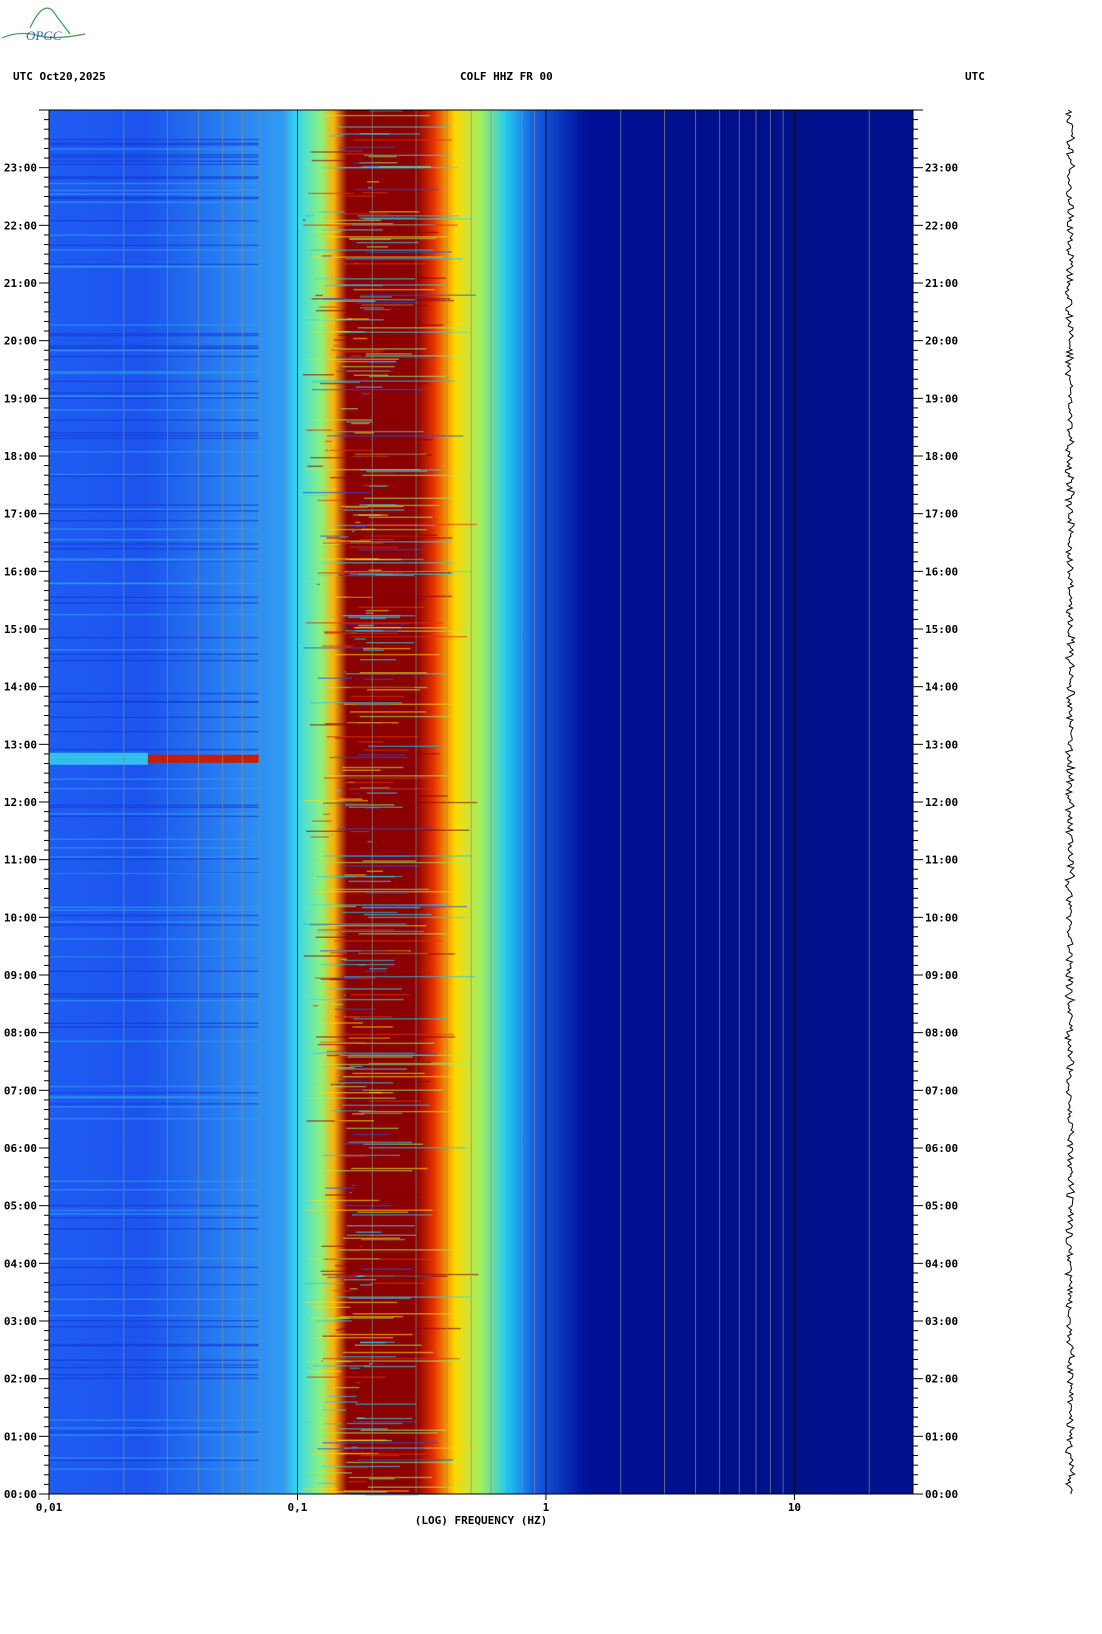 The height and width of the screenshot is (1634, 1102). Describe the element at coordinates (20, 341) in the screenshot. I see `y-tick-label-left: 20:00` at that location.